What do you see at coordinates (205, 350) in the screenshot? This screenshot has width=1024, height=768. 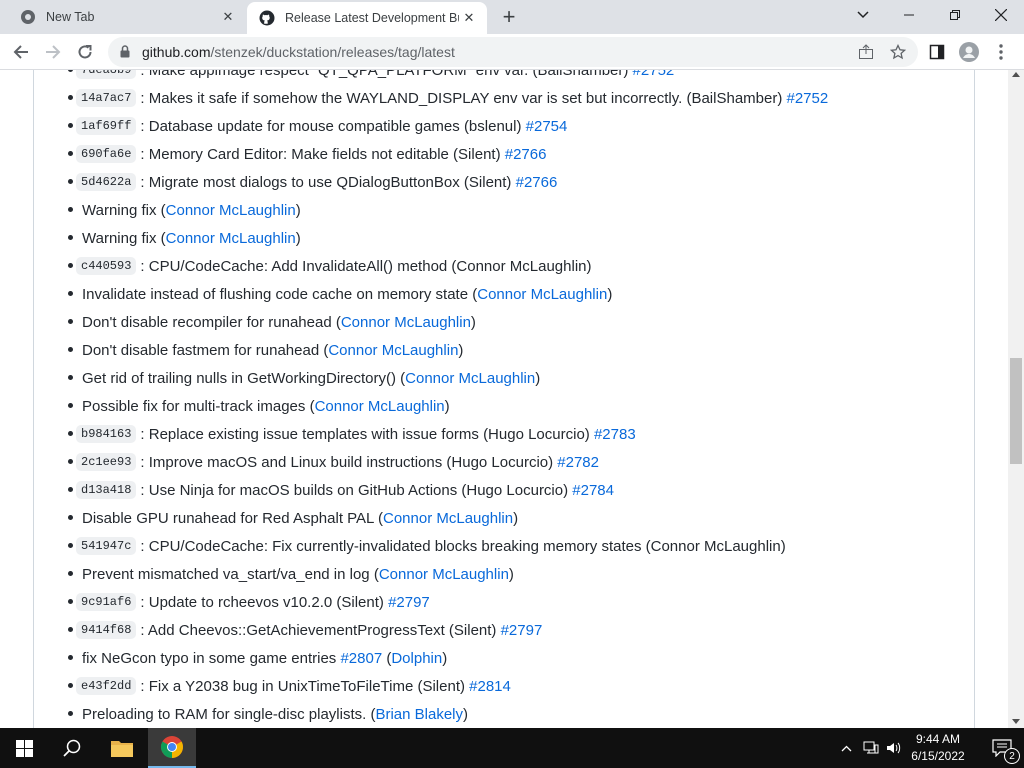 I see `commit-message: Don't disable fastmem for runahead (` at bounding box center [205, 350].